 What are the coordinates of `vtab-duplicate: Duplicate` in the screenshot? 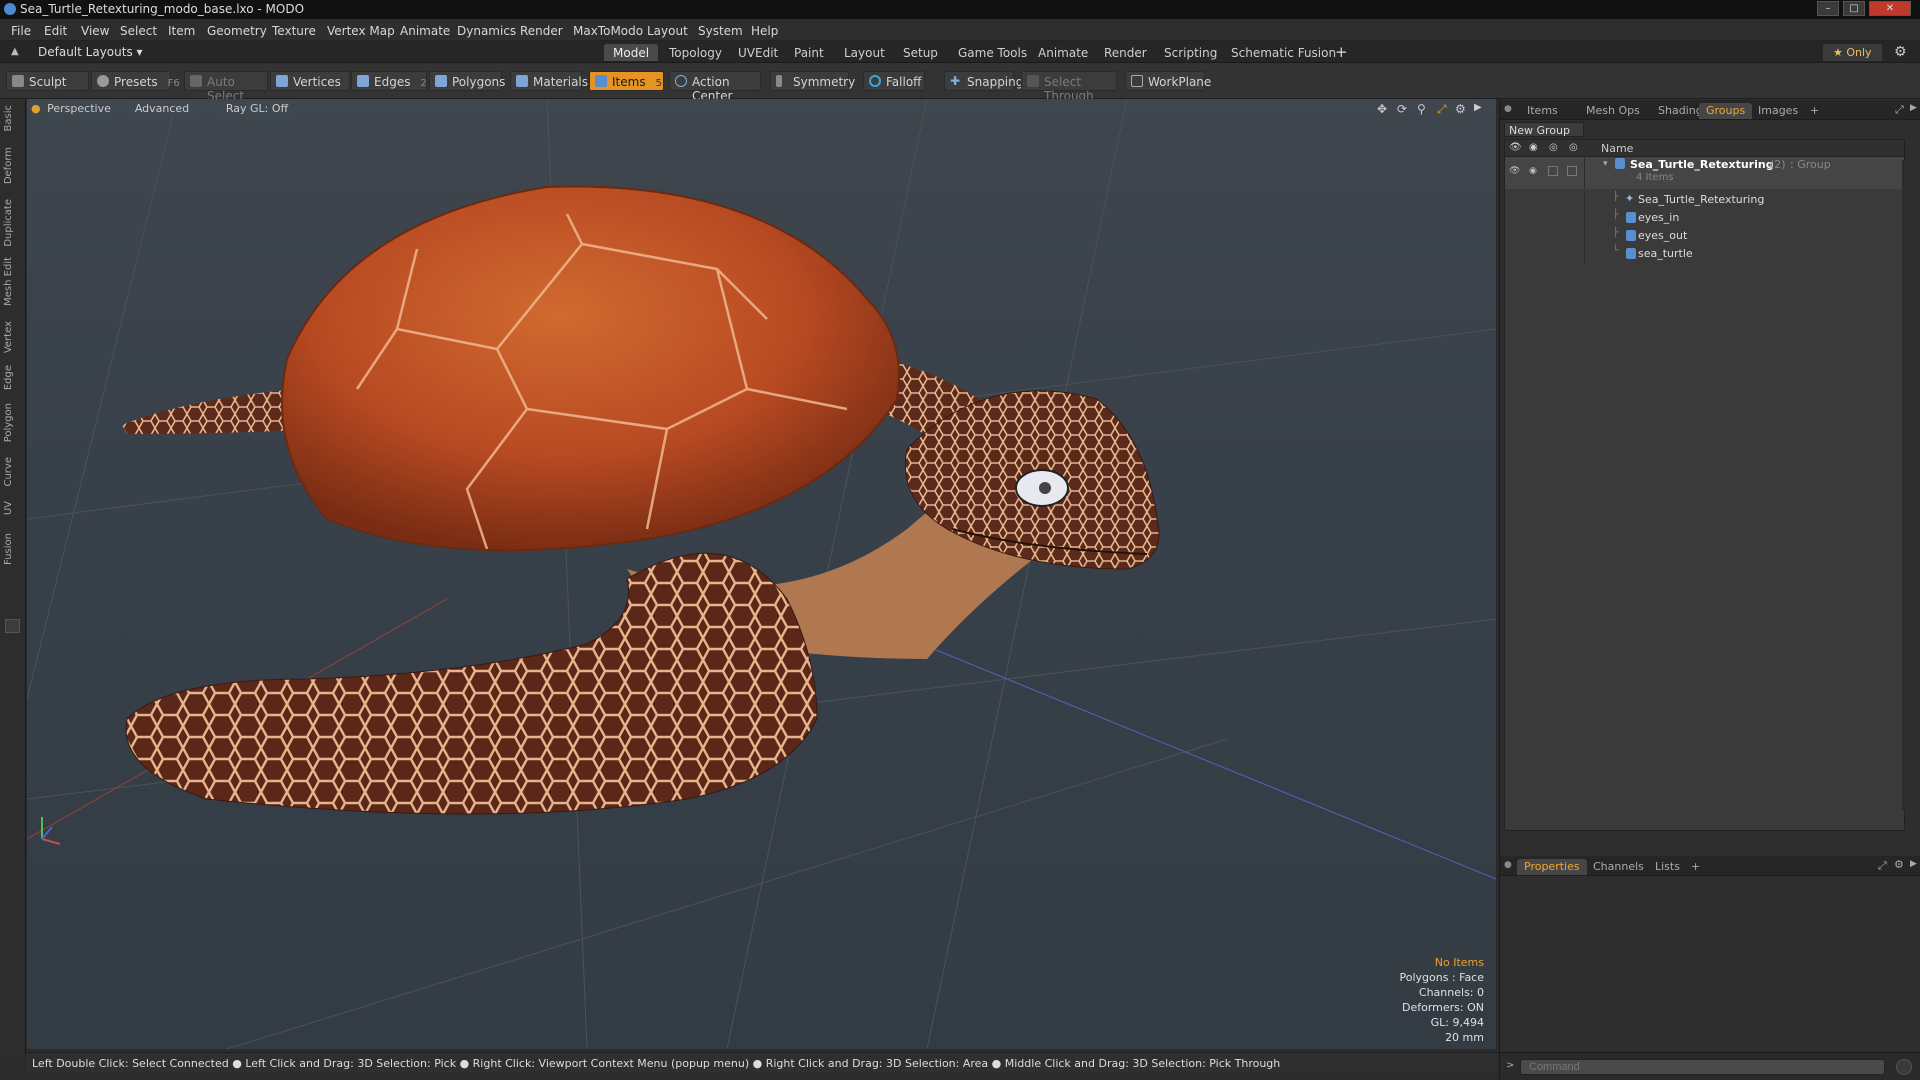 It's located at (13, 223).